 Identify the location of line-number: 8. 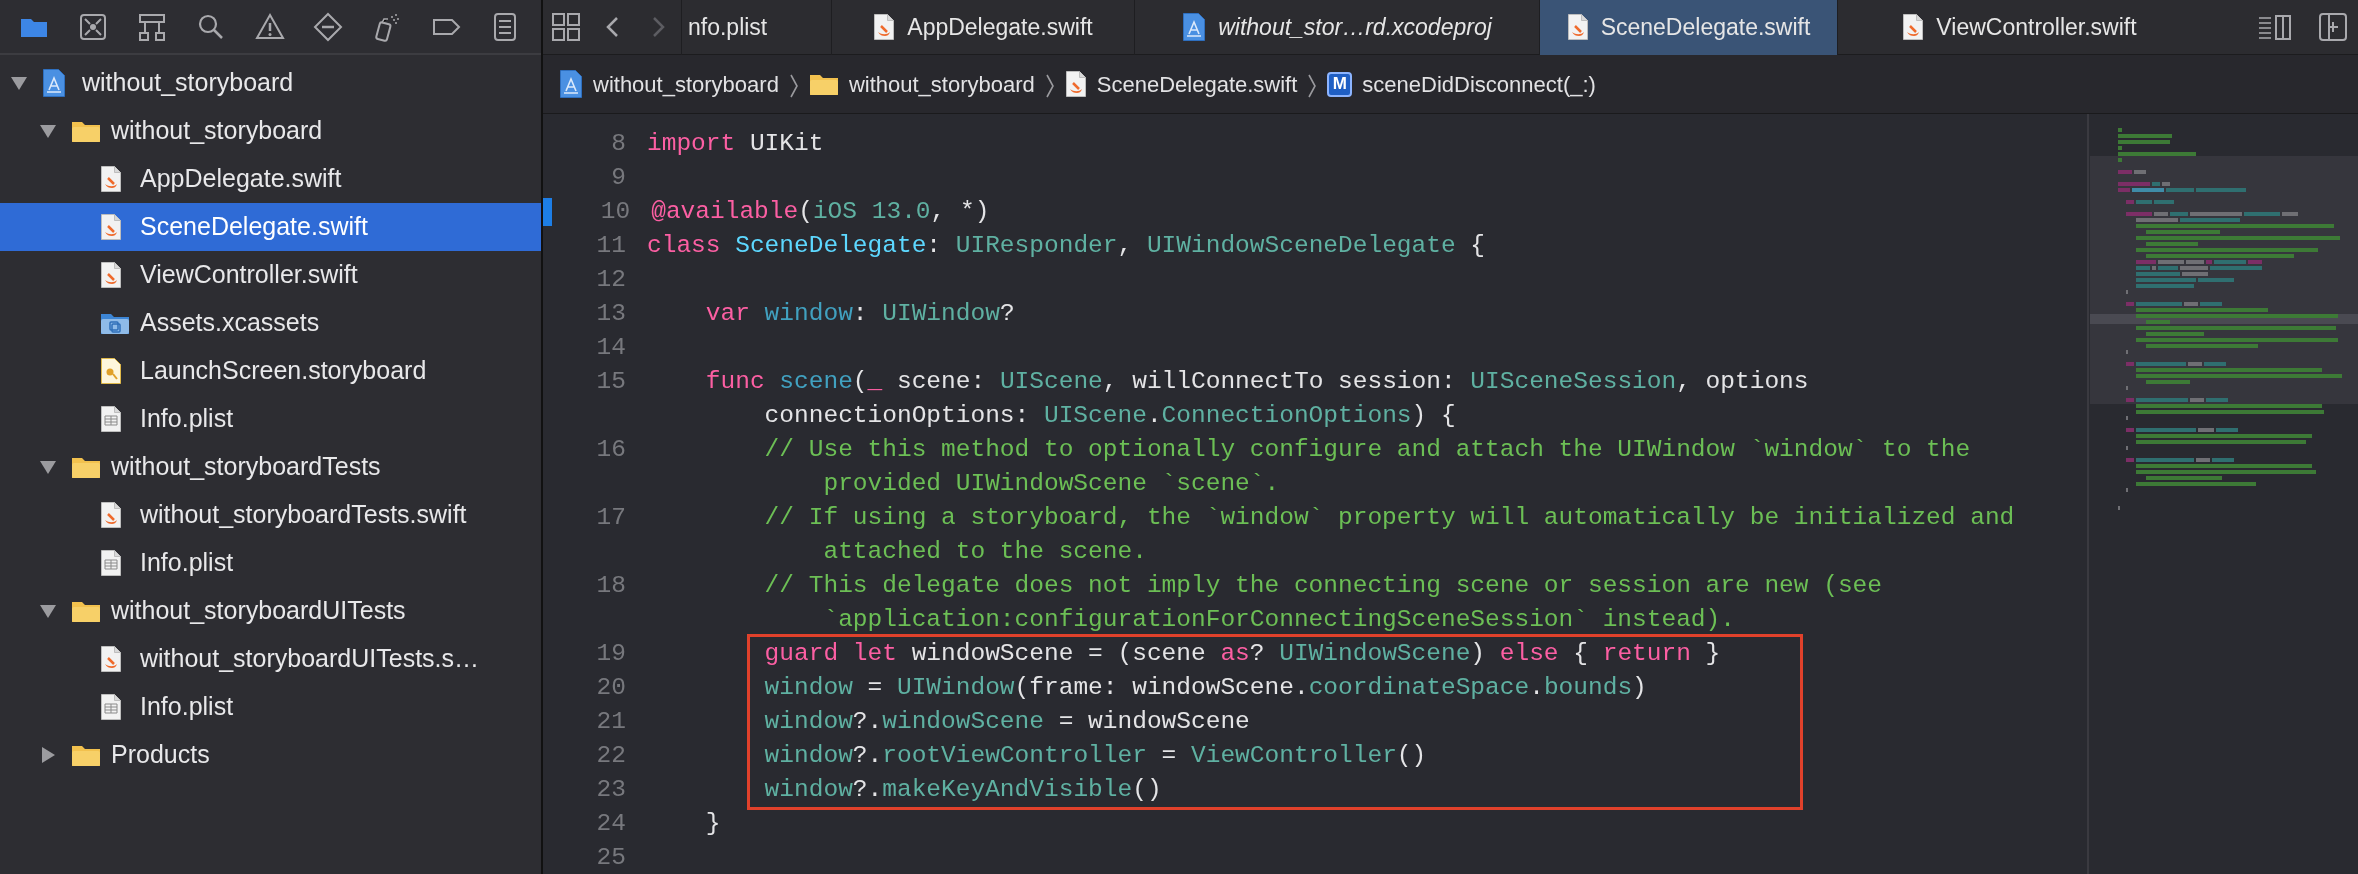
(618, 144).